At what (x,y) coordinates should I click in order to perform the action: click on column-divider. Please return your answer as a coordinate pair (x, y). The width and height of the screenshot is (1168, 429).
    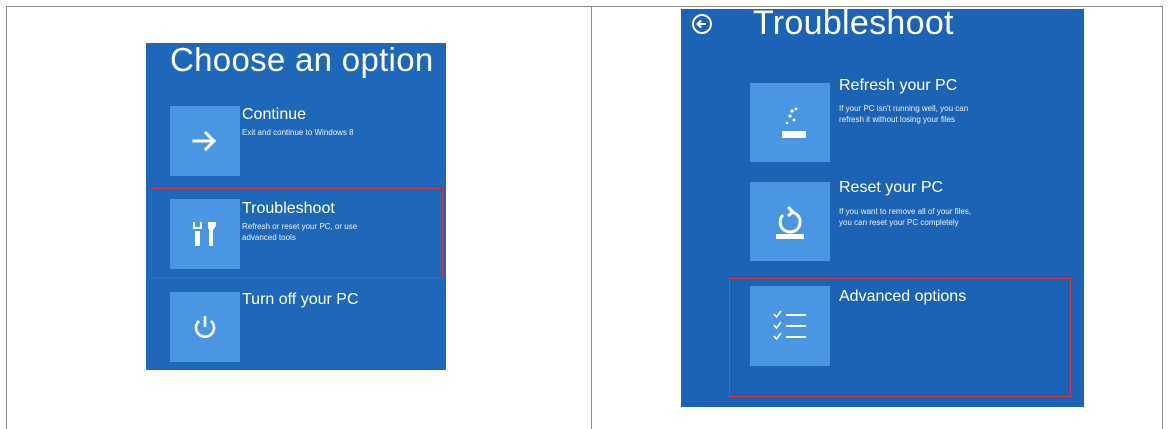
    Looking at the image, I should click on (591, 217).